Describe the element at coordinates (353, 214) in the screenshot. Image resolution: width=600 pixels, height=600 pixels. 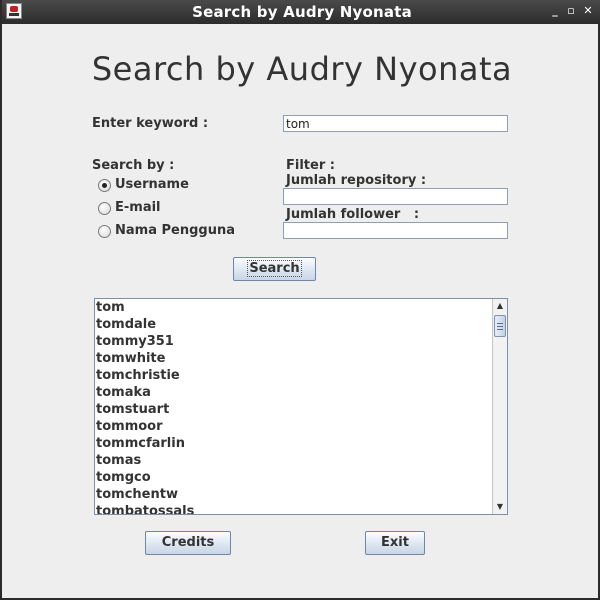
I see `follower-filter-label: Jumlah follower :` at that location.